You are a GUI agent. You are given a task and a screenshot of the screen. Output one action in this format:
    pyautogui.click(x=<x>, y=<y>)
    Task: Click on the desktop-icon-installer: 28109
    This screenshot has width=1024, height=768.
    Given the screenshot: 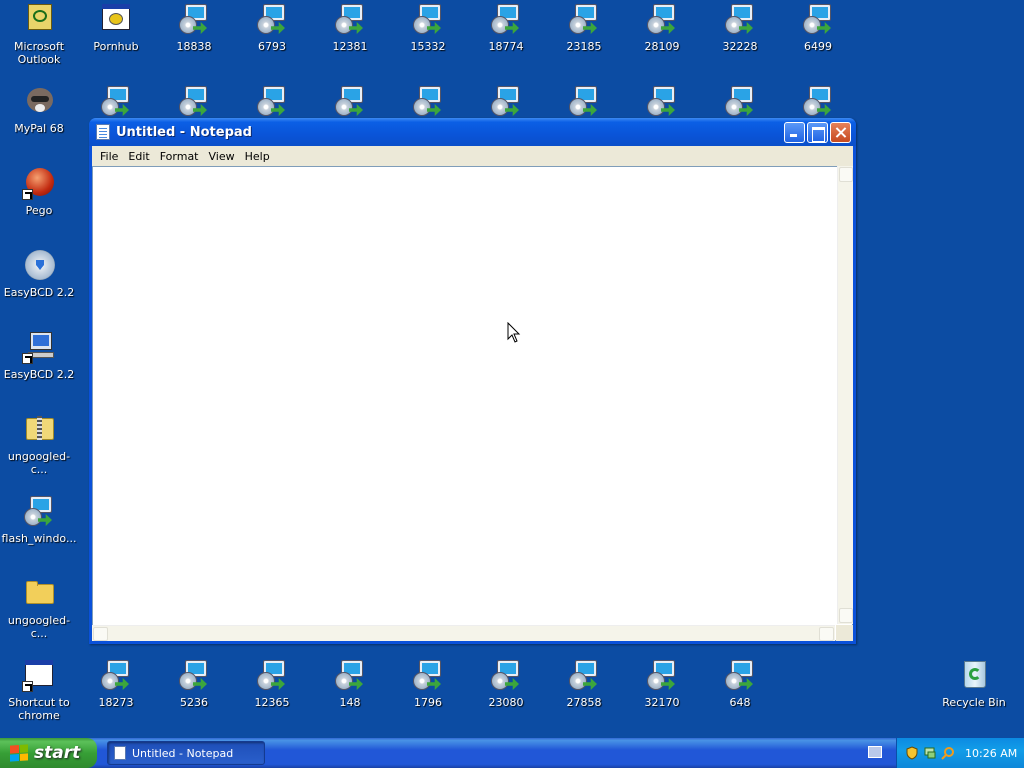 What is the action you would take?
    pyautogui.click(x=662, y=27)
    